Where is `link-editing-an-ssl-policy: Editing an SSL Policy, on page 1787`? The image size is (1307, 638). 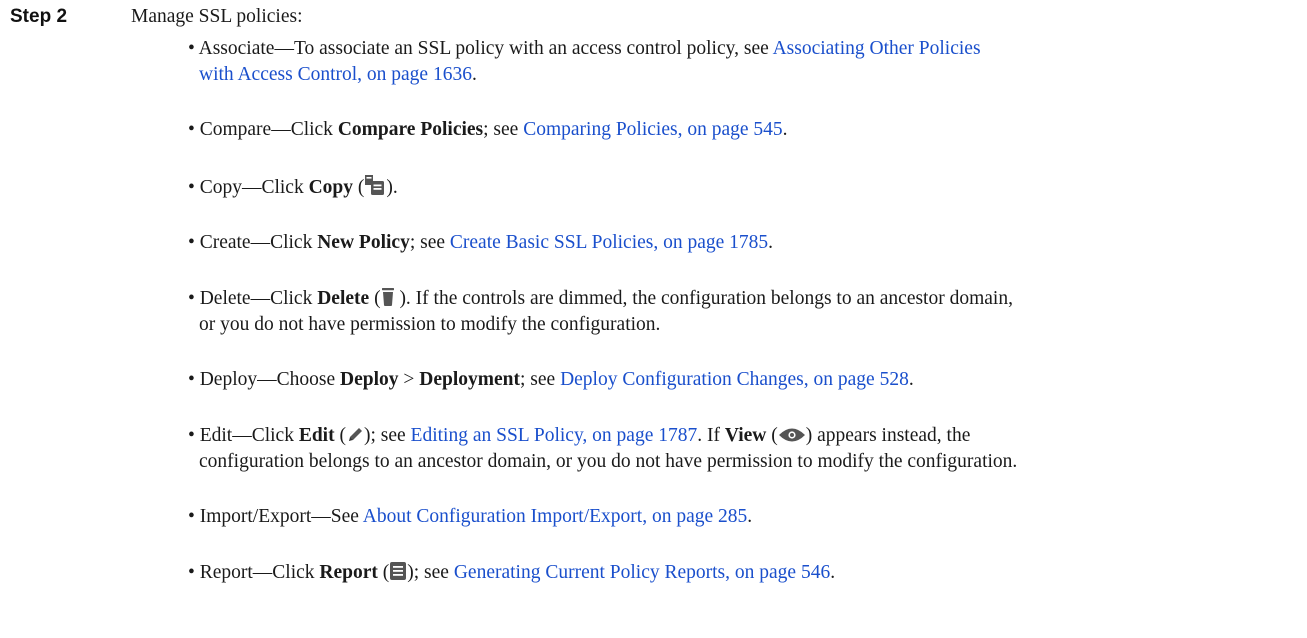 link-editing-an-ssl-policy: Editing an SSL Policy, on page 1787 is located at coordinates (554, 435).